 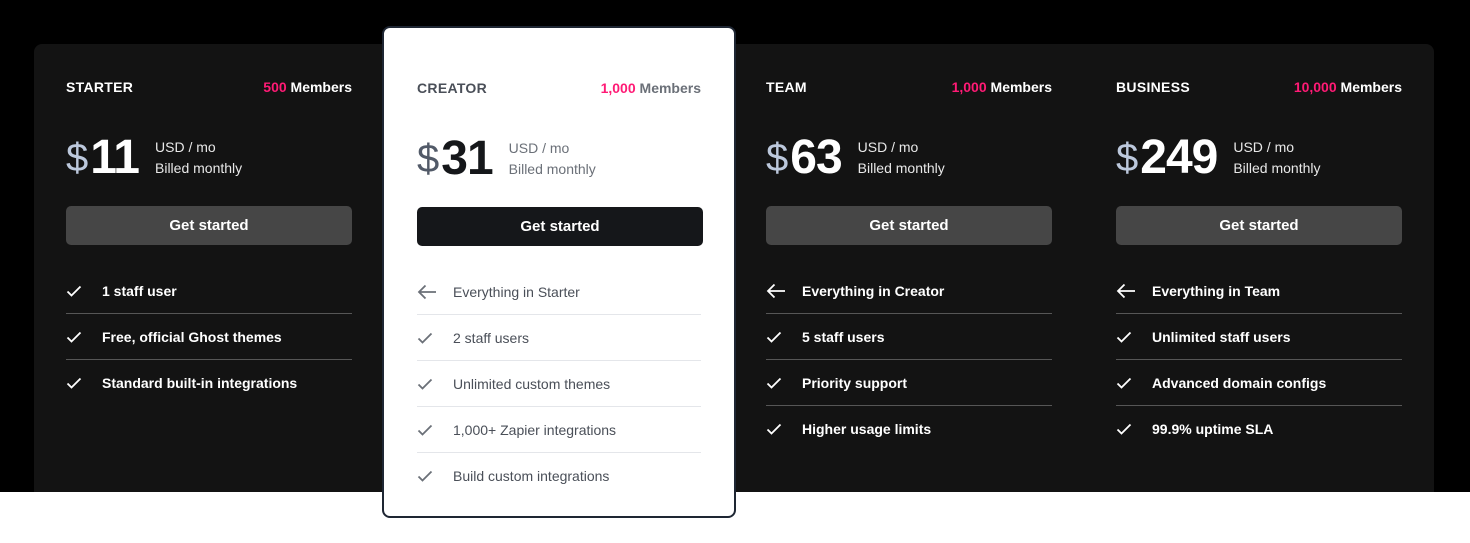 I want to click on plan-members: 500 Members, so click(x=307, y=87).